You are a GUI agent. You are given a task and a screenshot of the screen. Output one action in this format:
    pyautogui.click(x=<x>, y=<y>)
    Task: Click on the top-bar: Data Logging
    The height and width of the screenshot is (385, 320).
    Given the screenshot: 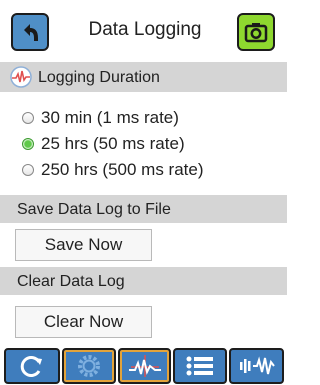 What is the action you would take?
    pyautogui.click(x=143, y=31)
    